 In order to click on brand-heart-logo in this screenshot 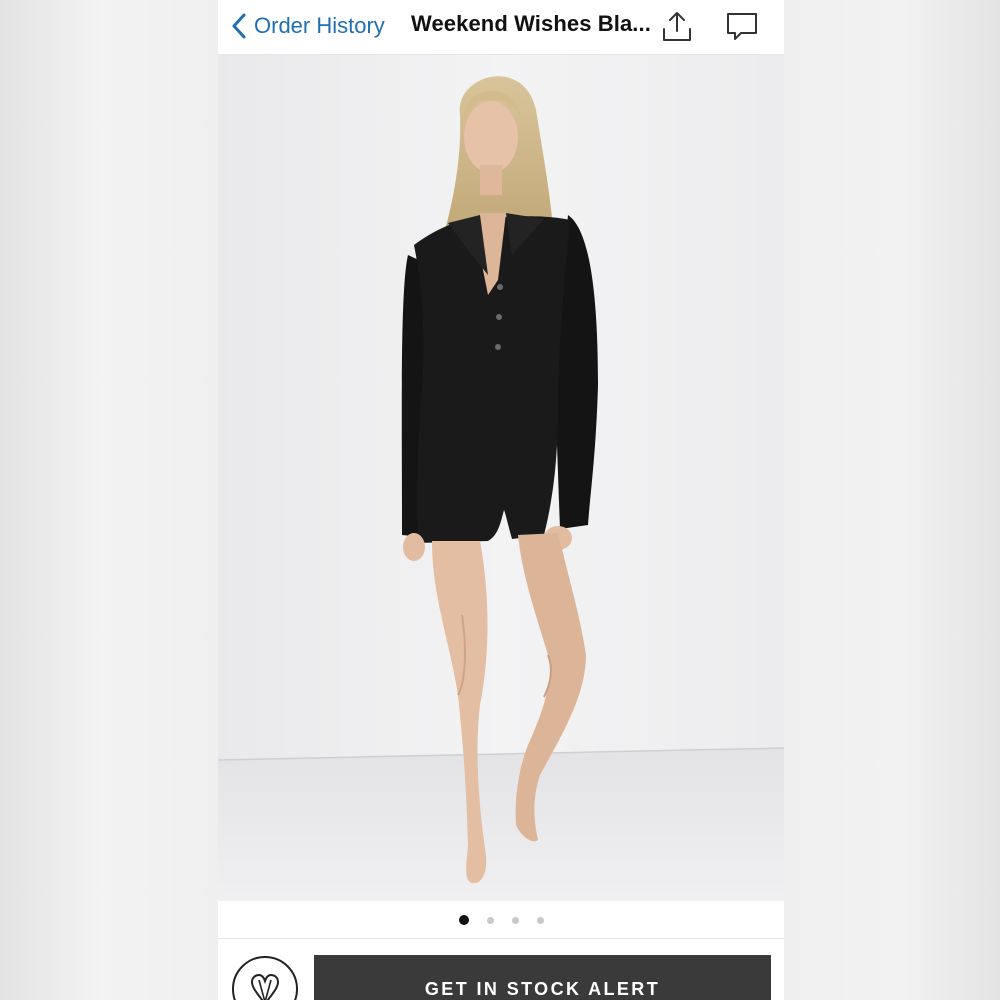, I will do `click(265, 986)`.